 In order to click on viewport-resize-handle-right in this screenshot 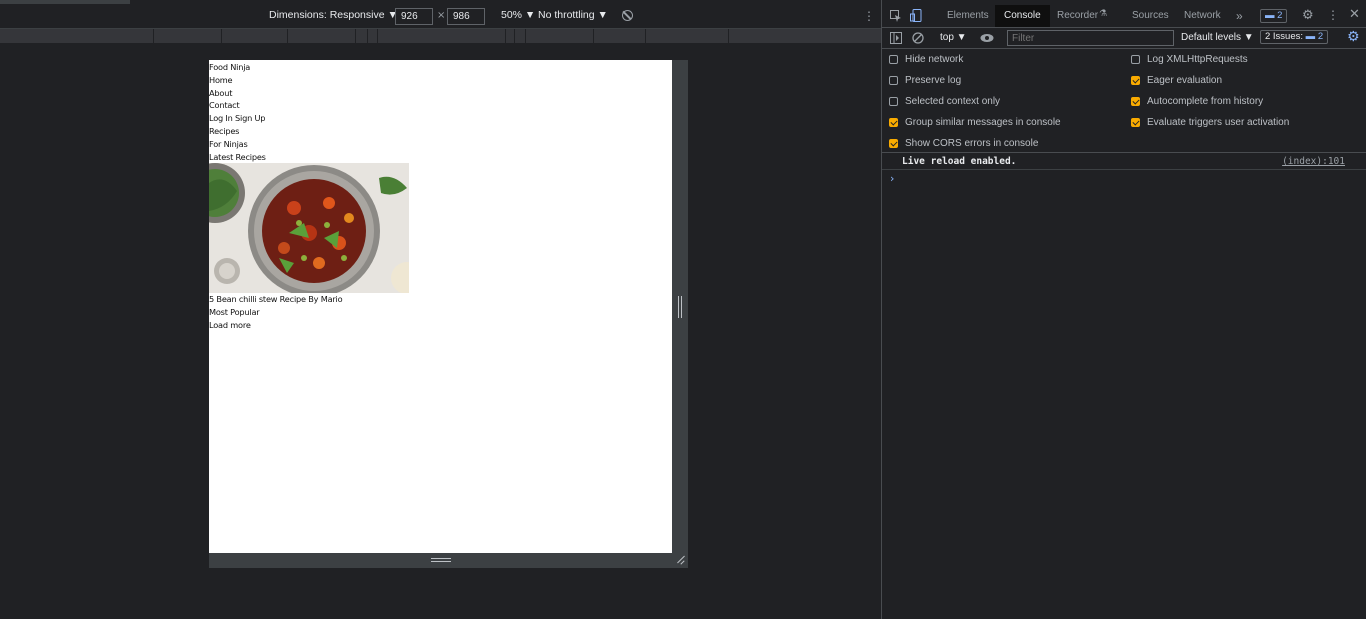, I will do `click(680, 314)`.